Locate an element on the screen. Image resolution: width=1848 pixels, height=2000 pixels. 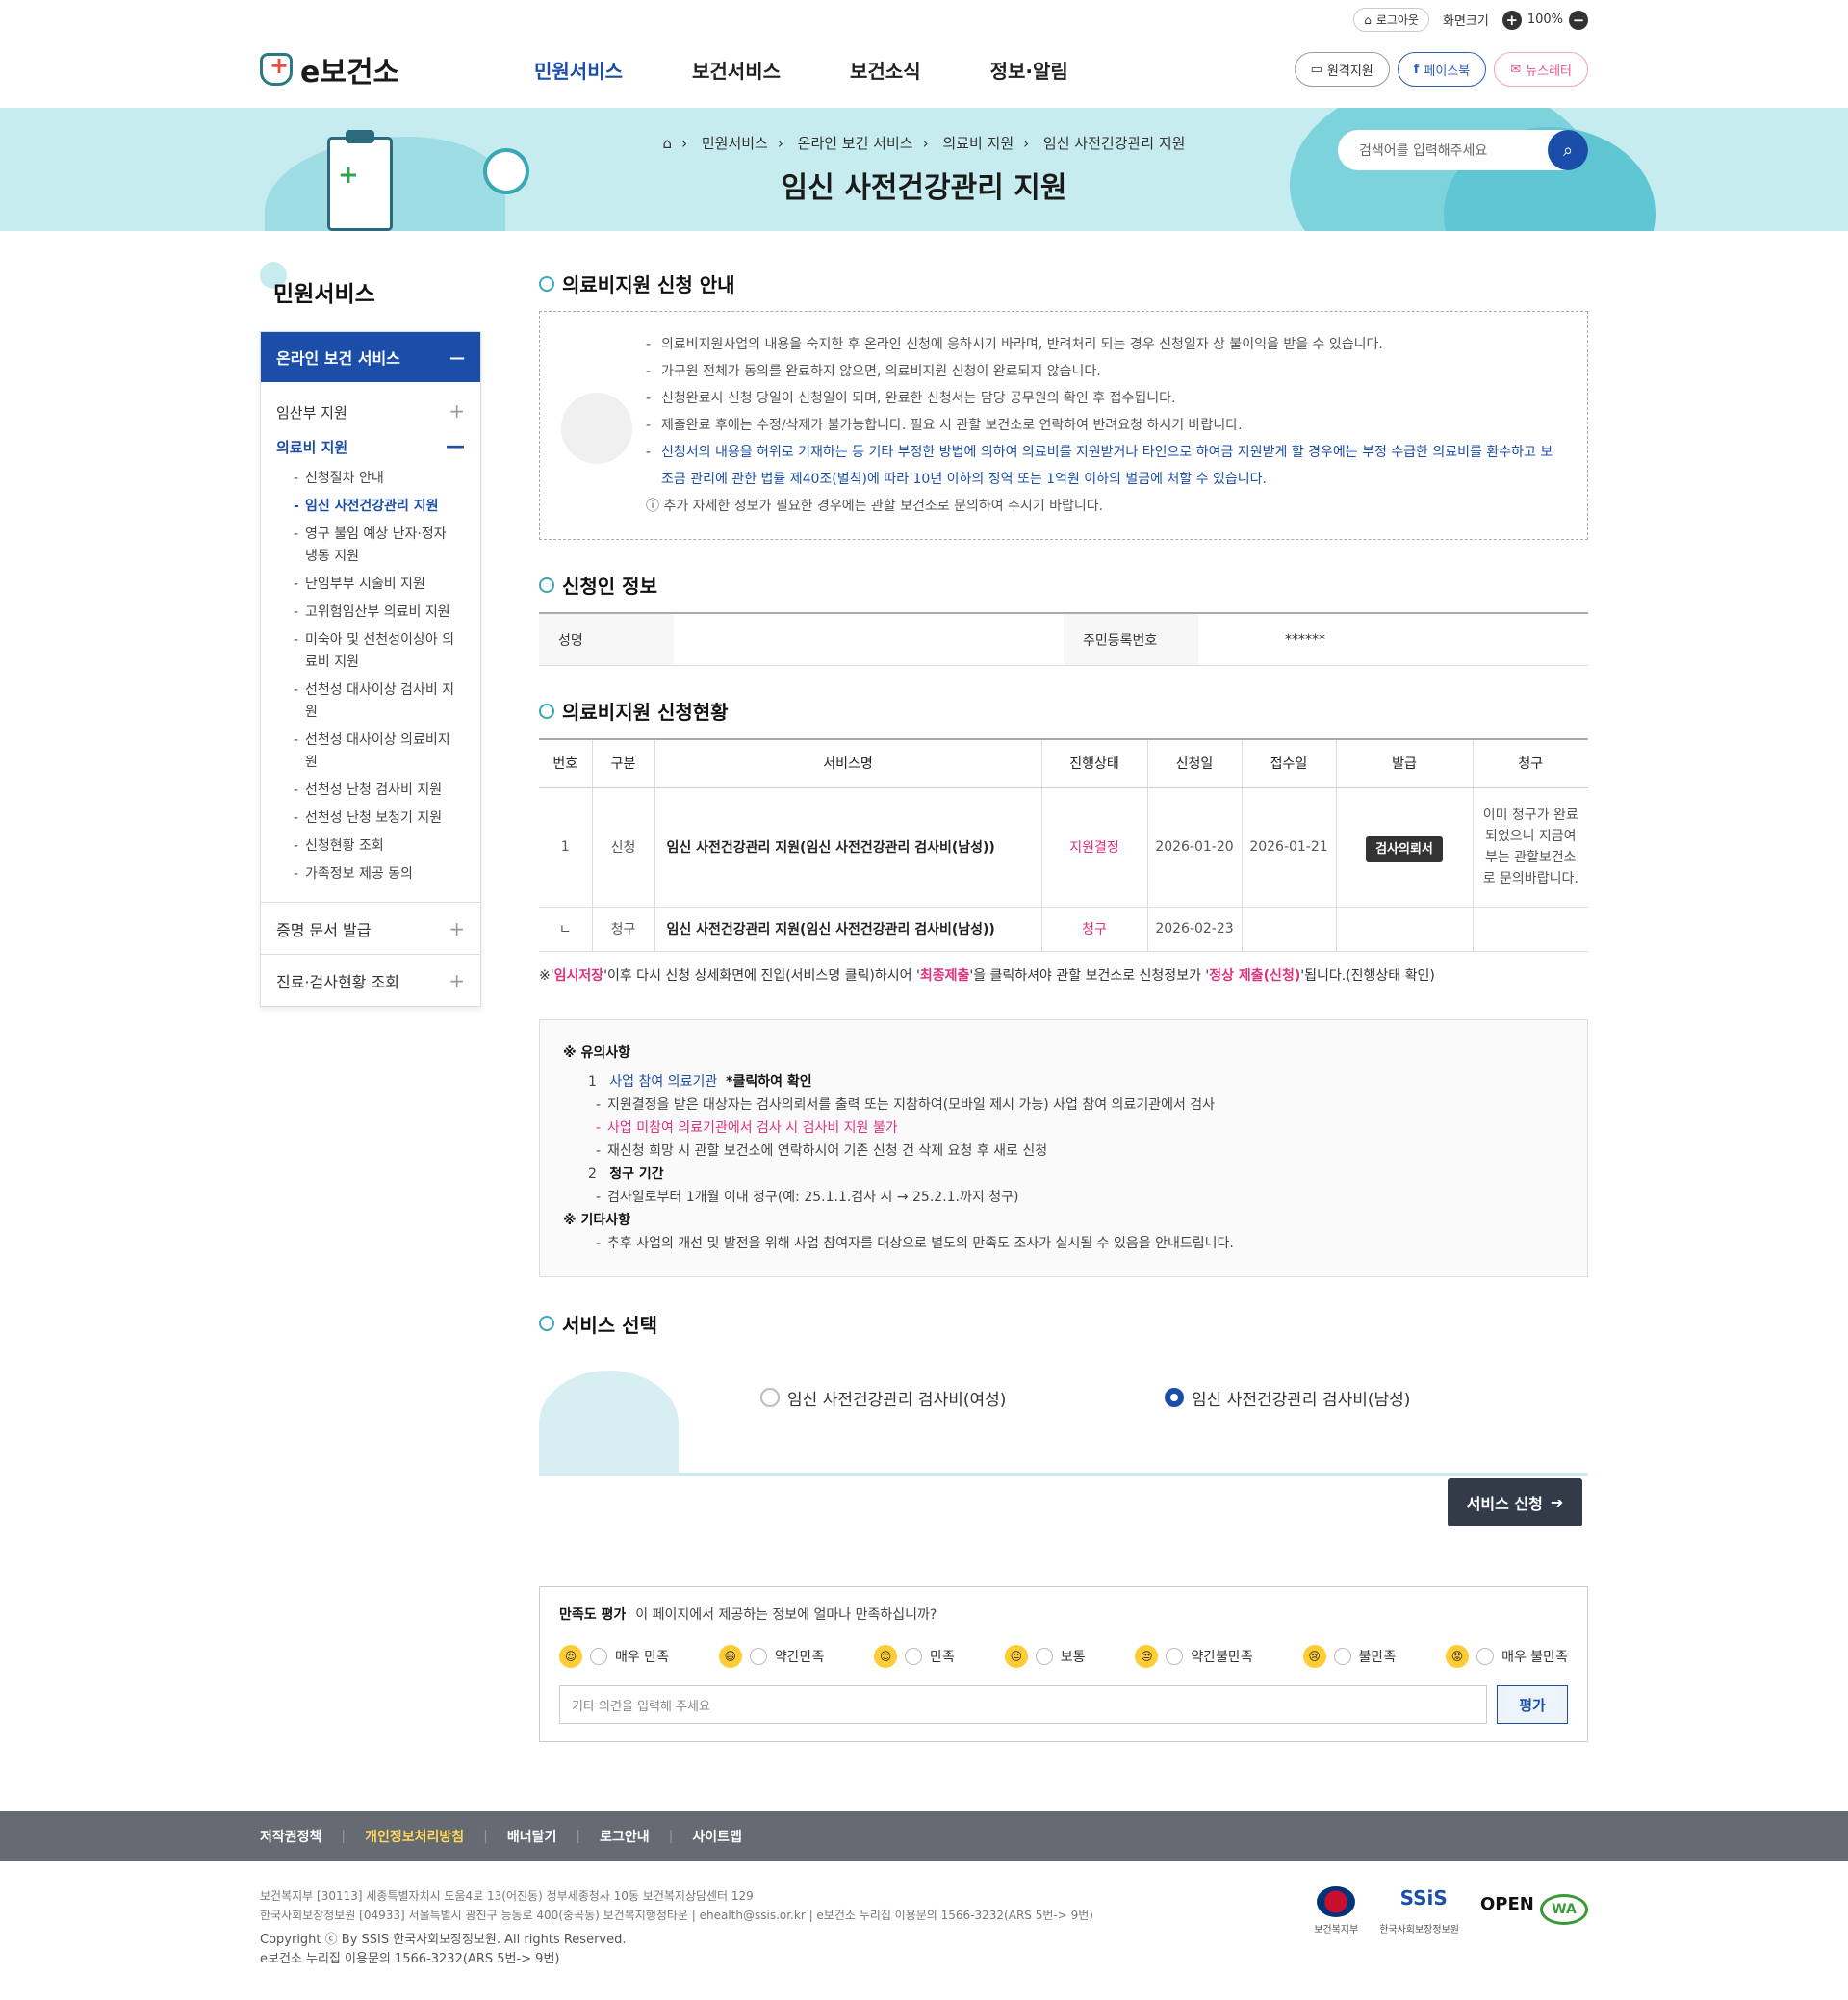
lnb-subitem: 신청현황 조회 is located at coordinates (370, 846).